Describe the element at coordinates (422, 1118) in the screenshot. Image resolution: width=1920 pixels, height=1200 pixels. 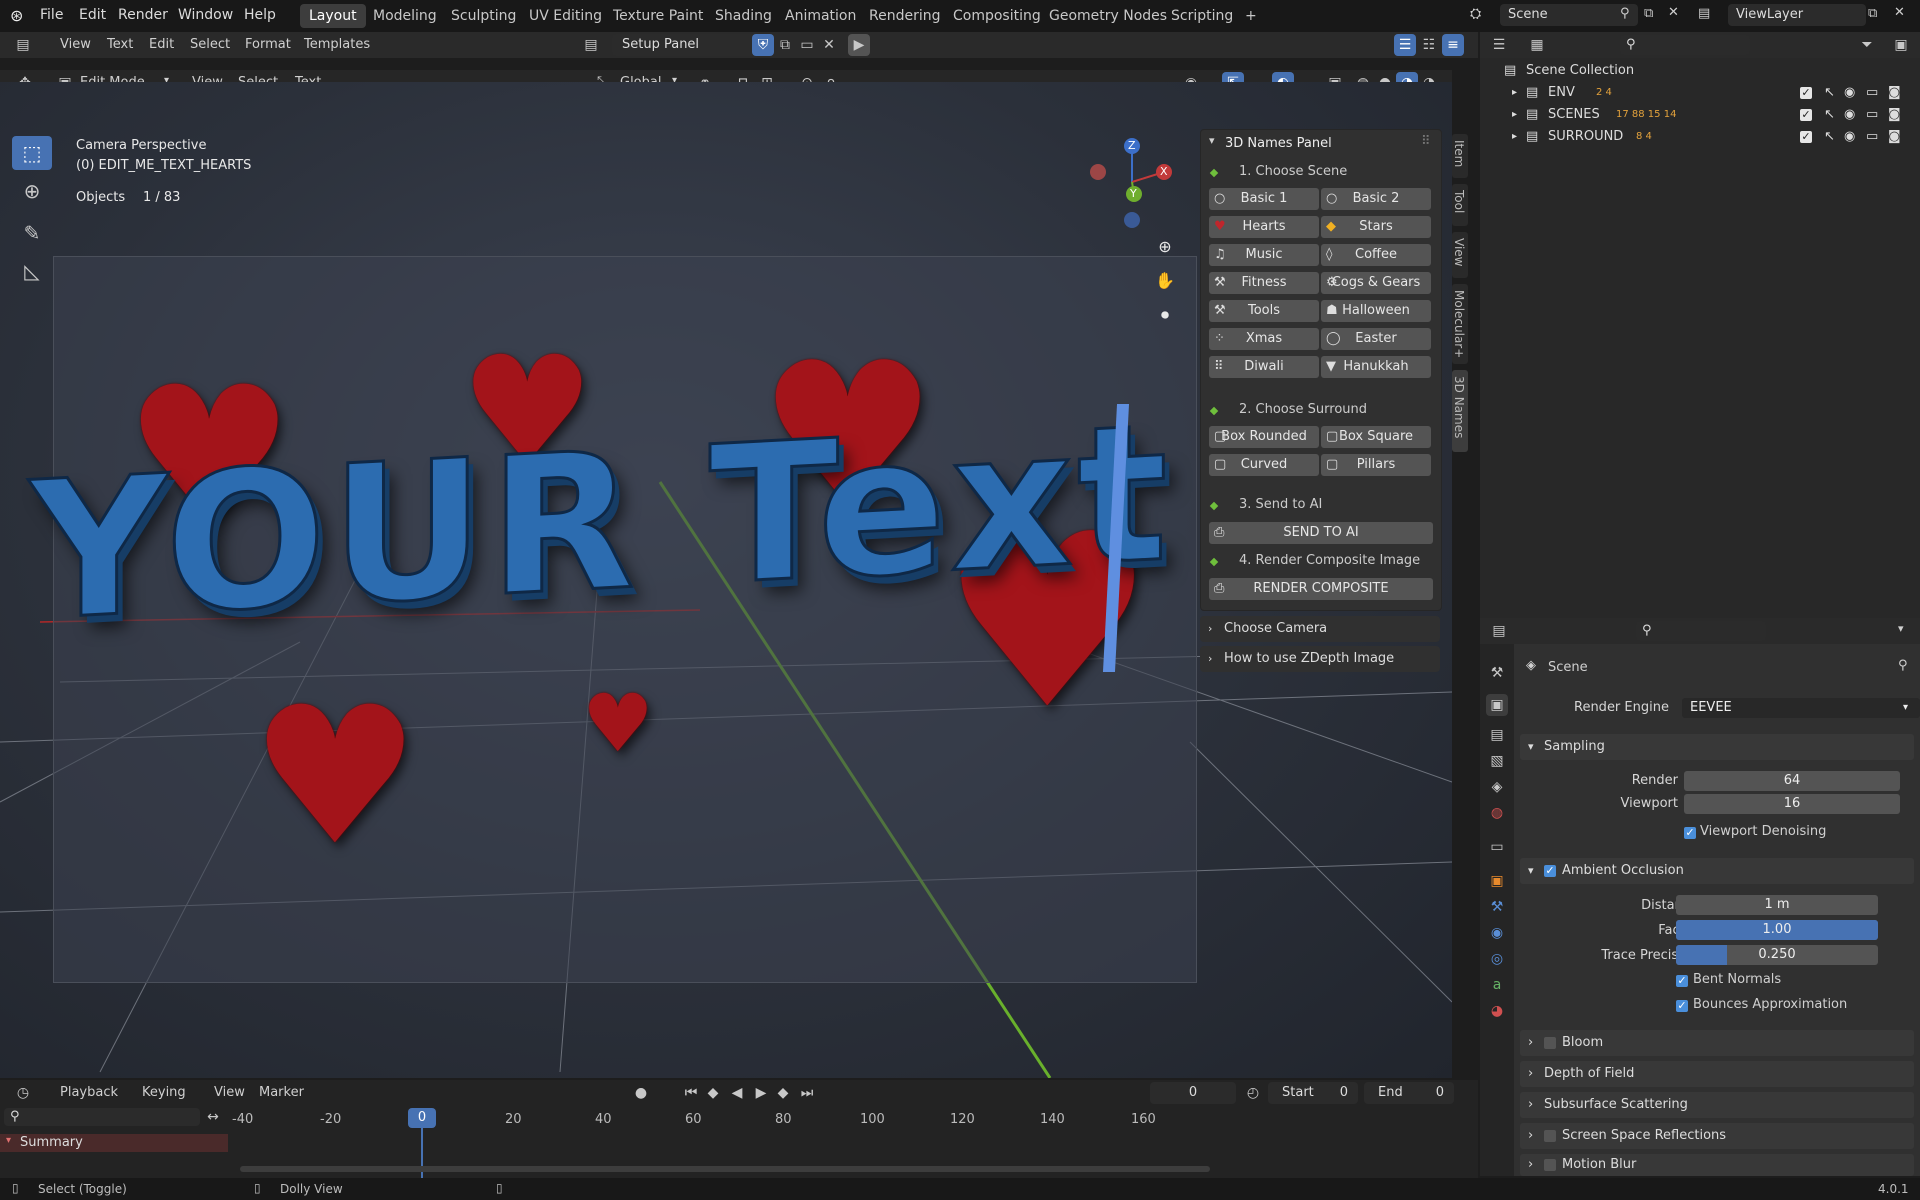
I see `playhead: 0` at that location.